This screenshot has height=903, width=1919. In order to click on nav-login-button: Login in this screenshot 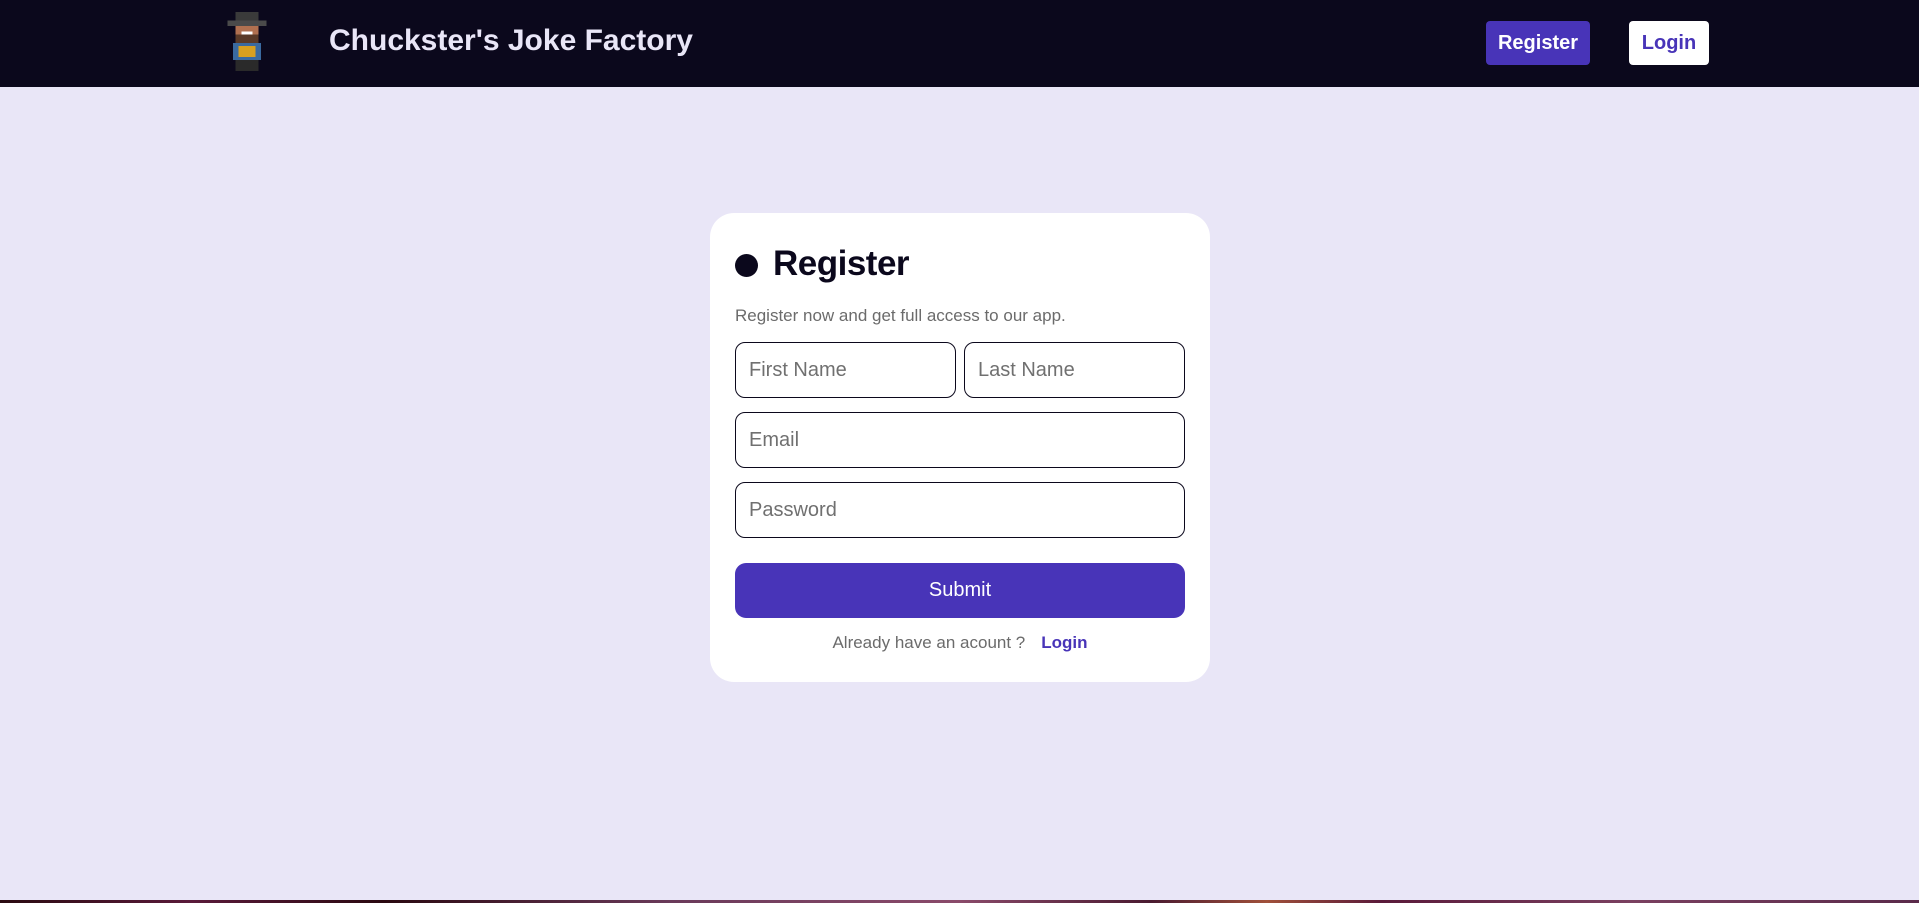, I will do `click(1669, 43)`.